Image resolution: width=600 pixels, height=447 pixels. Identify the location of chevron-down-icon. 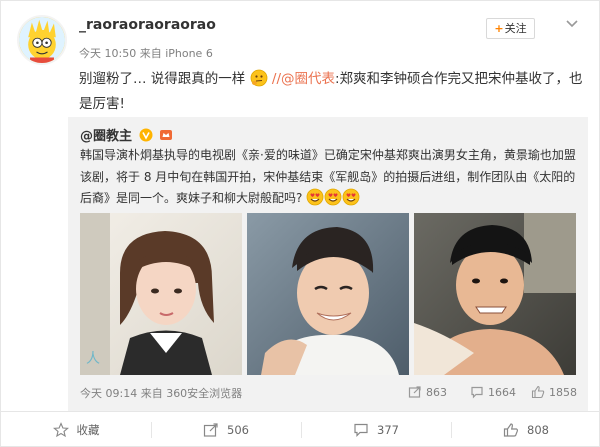
(572, 24).